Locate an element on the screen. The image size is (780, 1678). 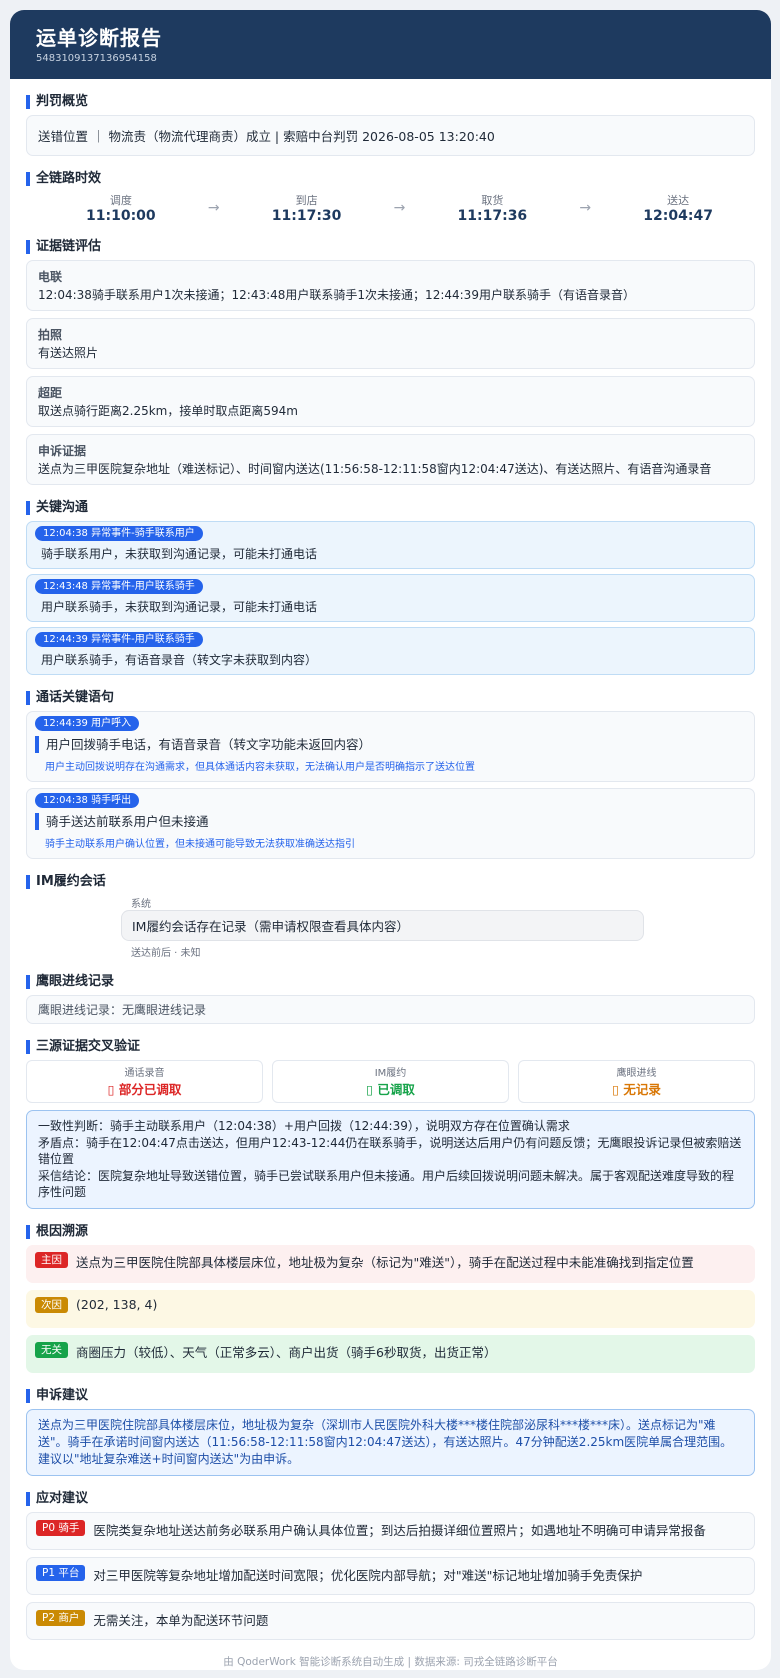
timeline-section-title: 全链路时效 is located at coordinates (390, 179).